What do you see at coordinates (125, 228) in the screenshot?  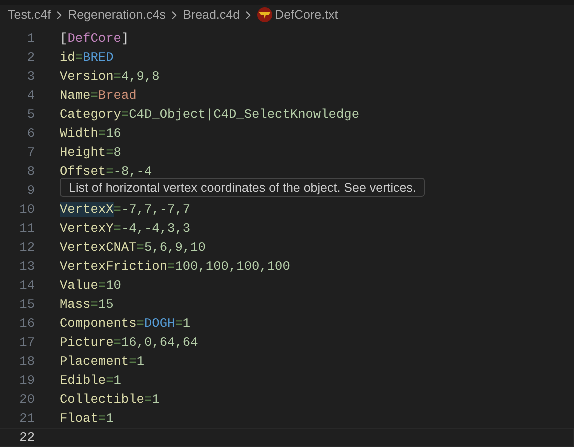 I see `code-line: VertexY=-4,-4,3,3` at bounding box center [125, 228].